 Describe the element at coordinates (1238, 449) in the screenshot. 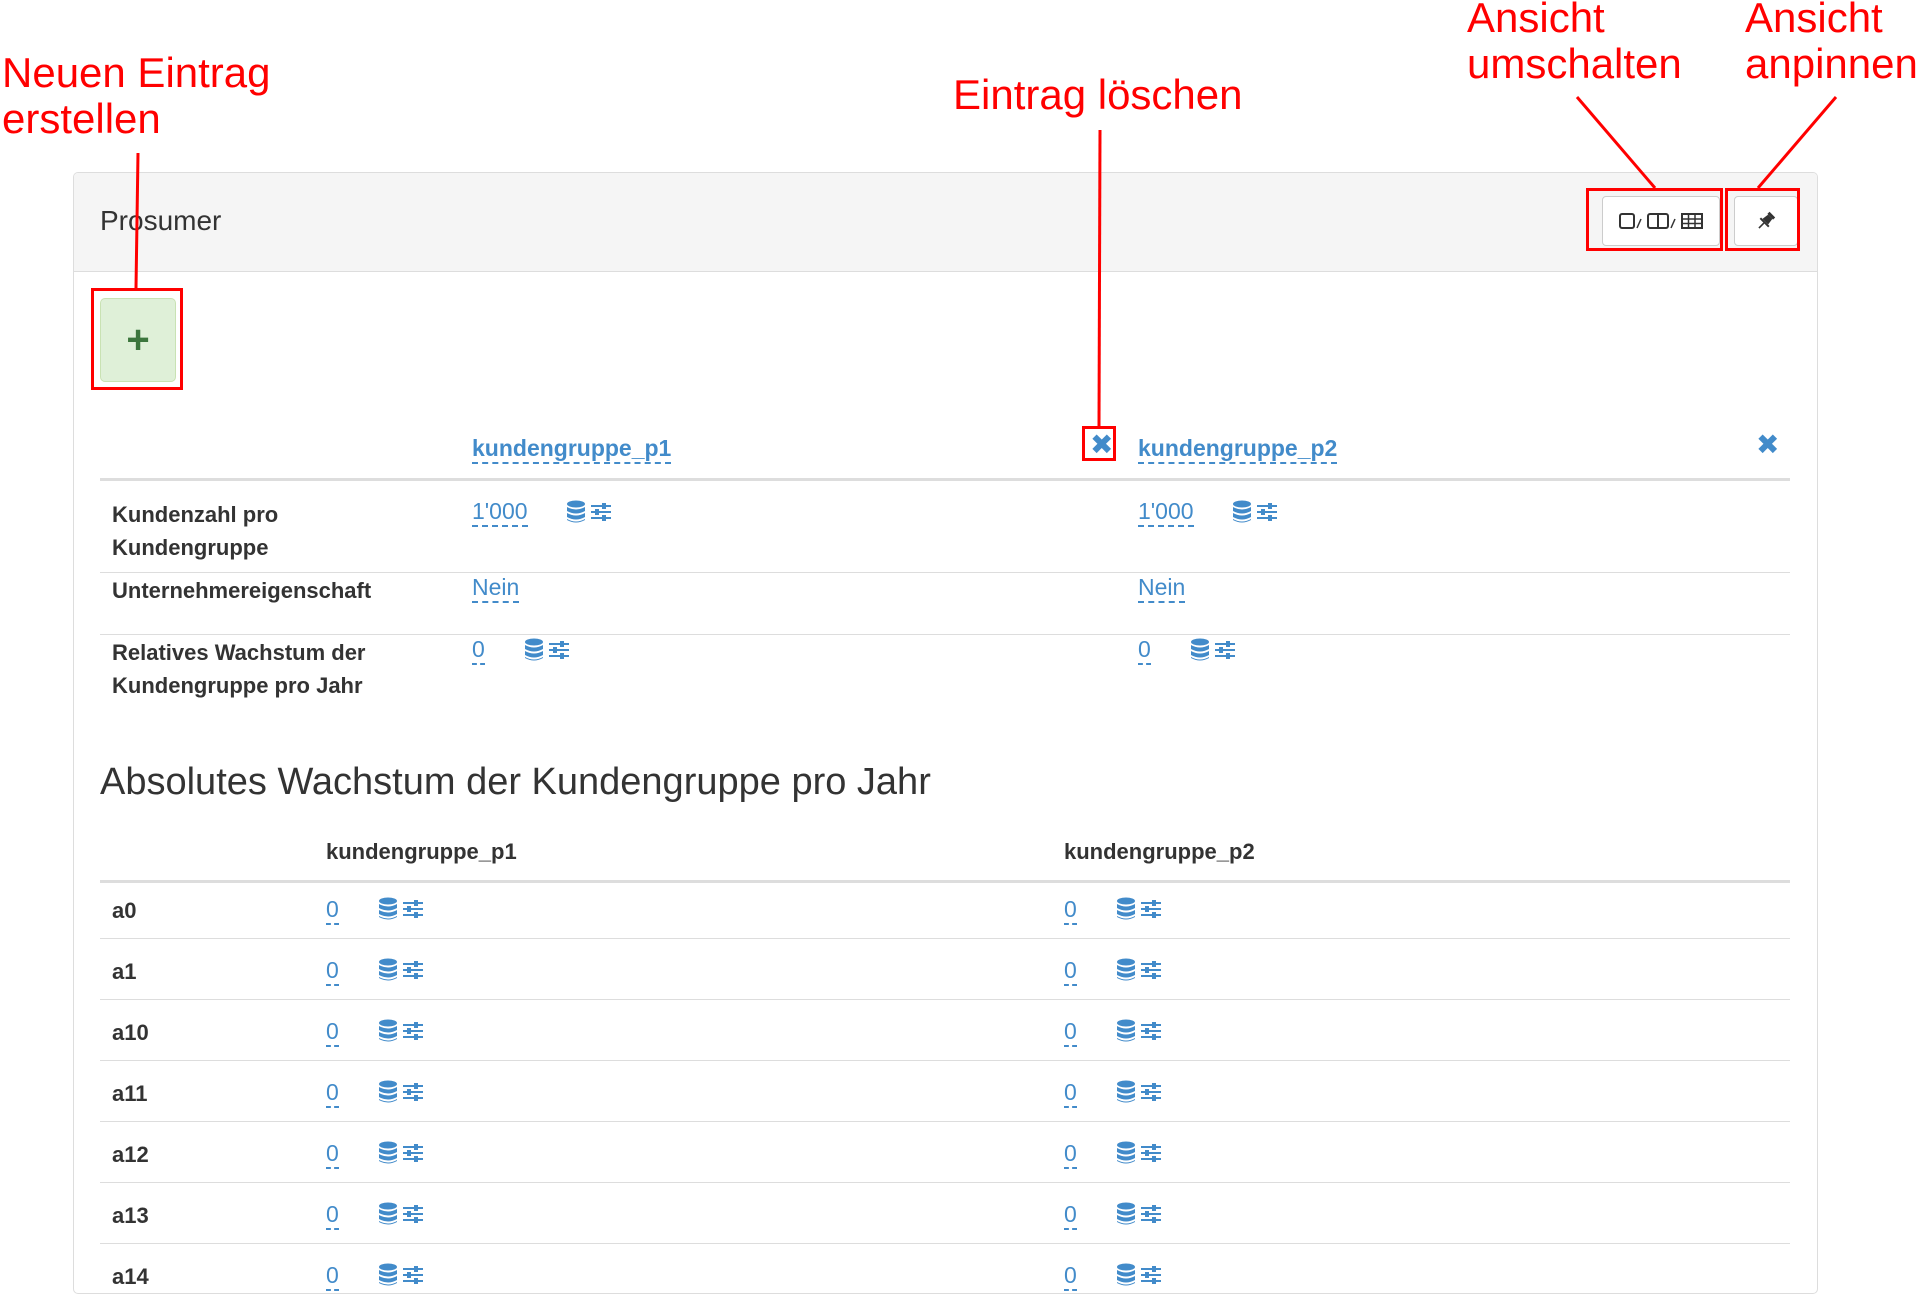

I see `column-header-p2: kundengruppe_p2` at that location.